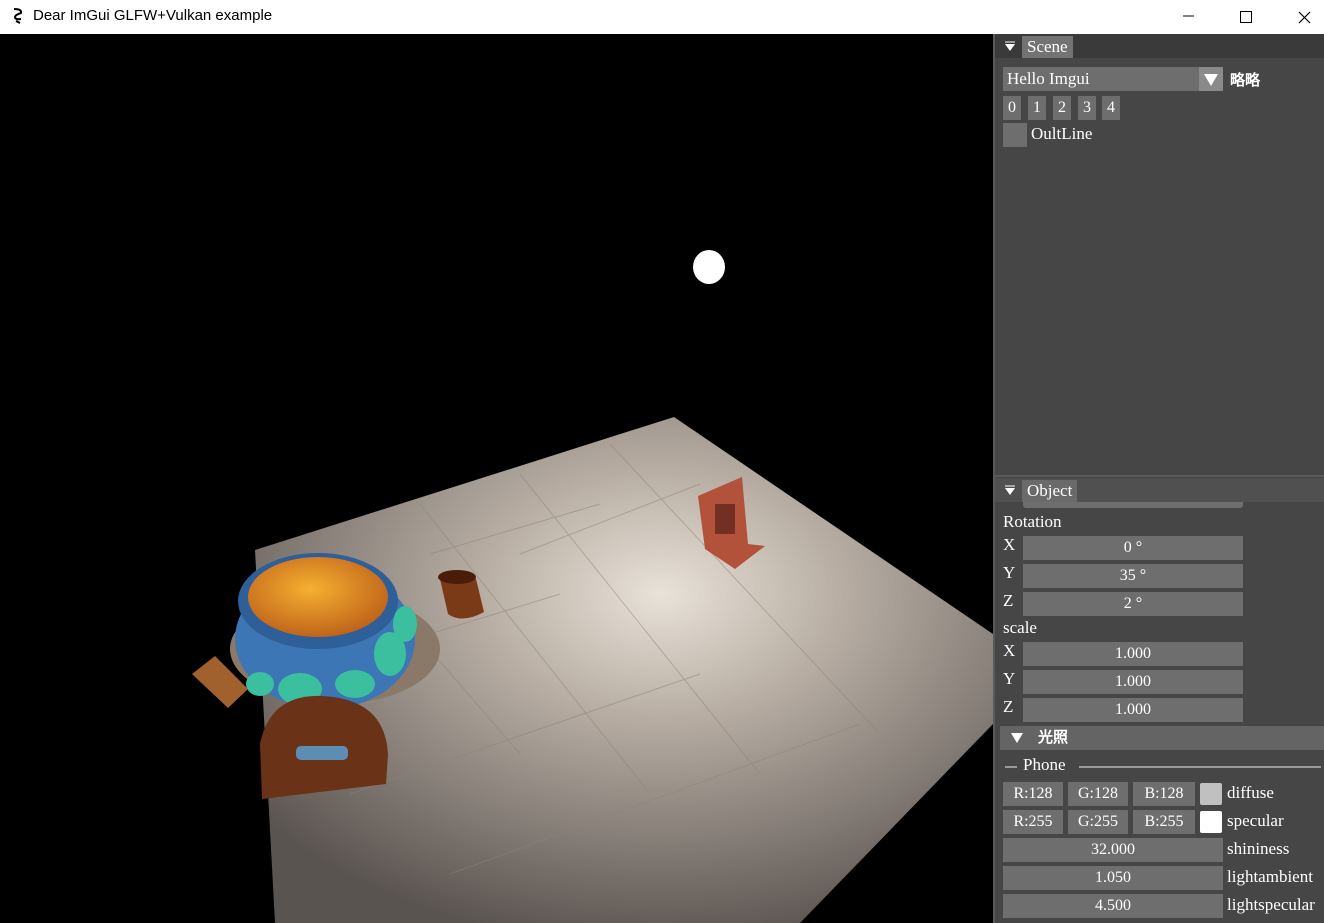 Image resolution: width=1324 pixels, height=923 pixels. Describe the element at coordinates (1009, 650) in the screenshot. I see `scale-x-label: X` at that location.